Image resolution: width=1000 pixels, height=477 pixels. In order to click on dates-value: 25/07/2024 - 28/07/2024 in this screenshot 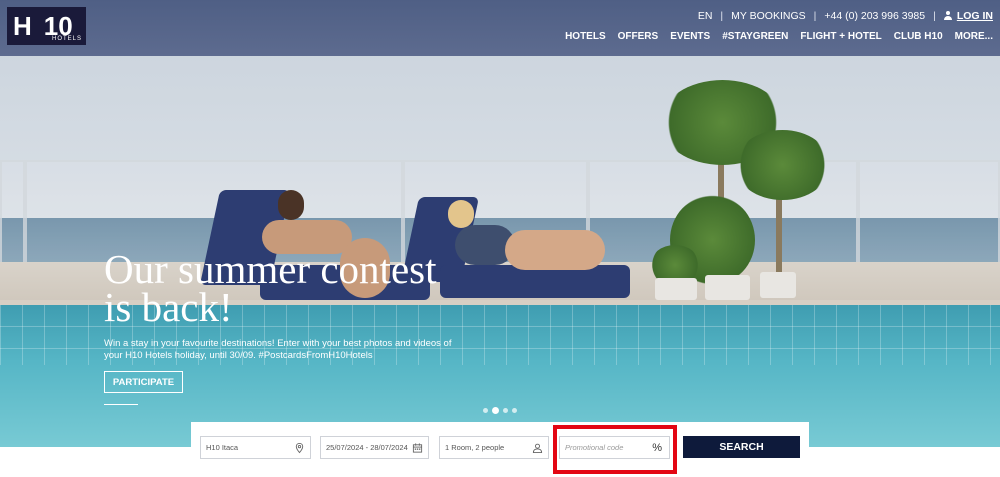, I will do `click(367, 447)`.